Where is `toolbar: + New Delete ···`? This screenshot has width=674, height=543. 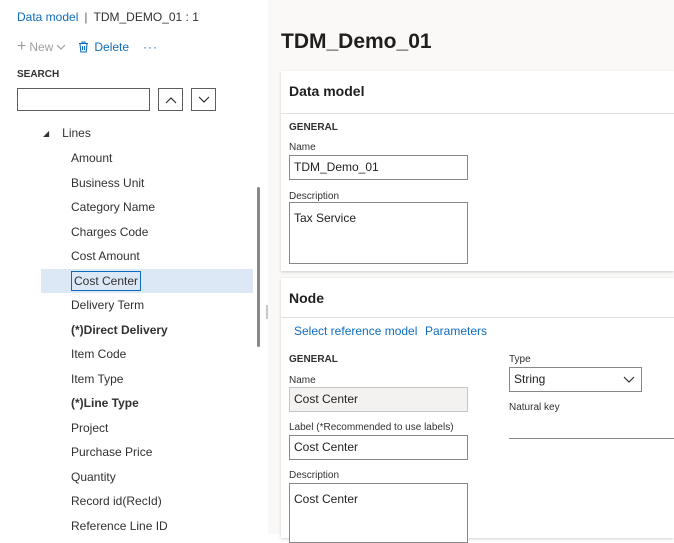
toolbar: + New Delete ··· is located at coordinates (87, 47).